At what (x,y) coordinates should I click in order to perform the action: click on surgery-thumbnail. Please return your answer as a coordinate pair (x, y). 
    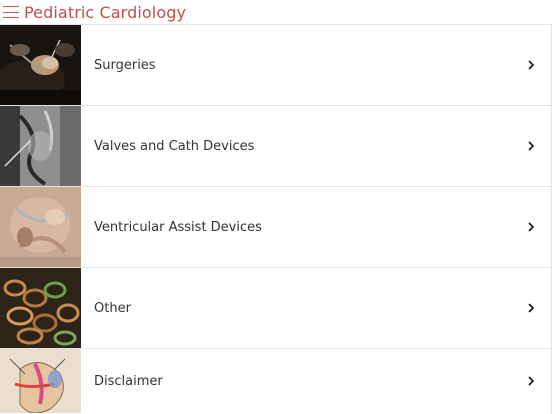
    Looking at the image, I should click on (40, 65).